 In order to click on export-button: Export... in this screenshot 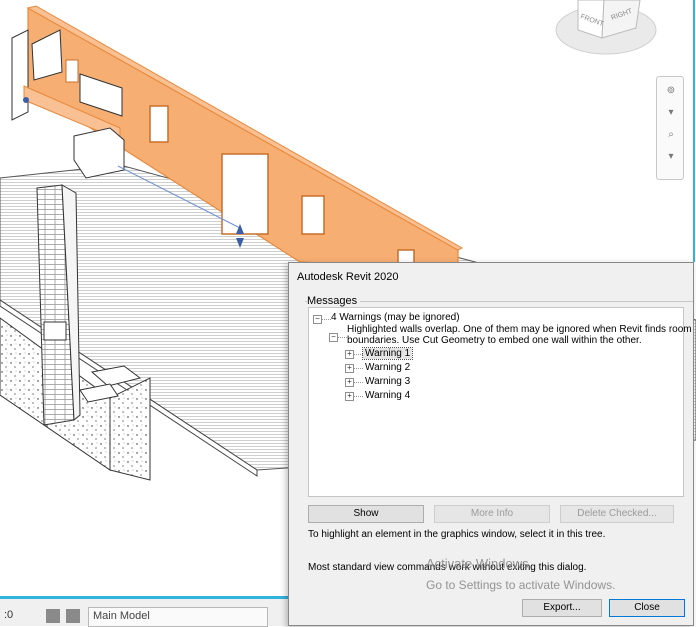, I will do `click(562, 608)`.